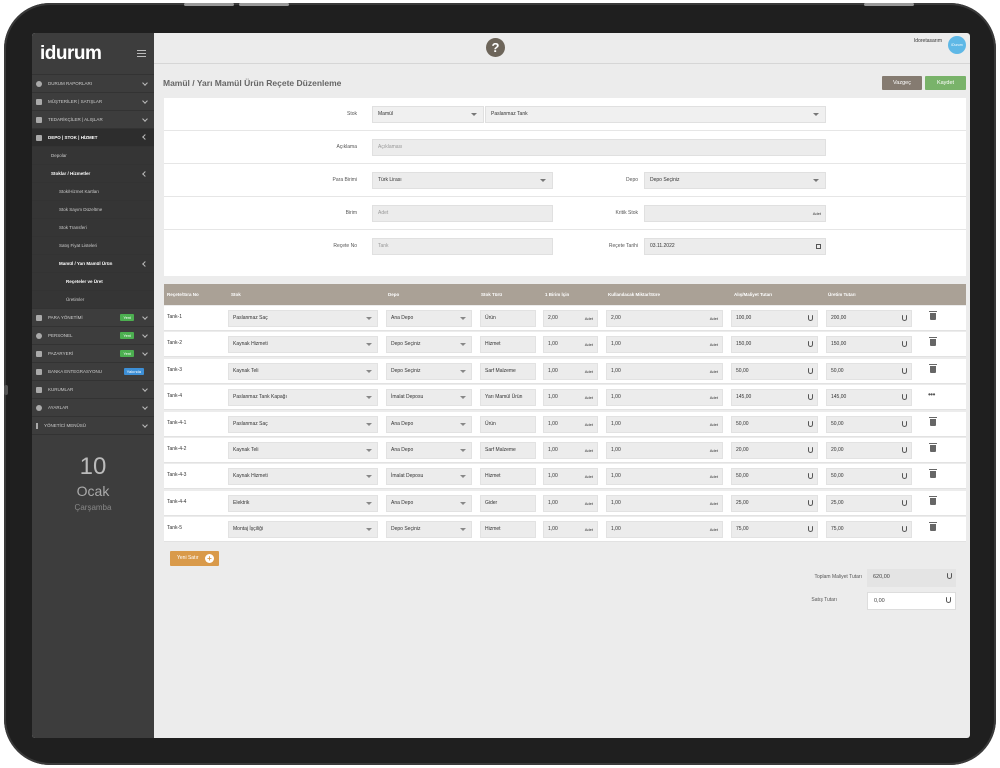 The image size is (1000, 768). Describe the element at coordinates (71, 54) in the screenshot. I see `logo: idurum` at that location.